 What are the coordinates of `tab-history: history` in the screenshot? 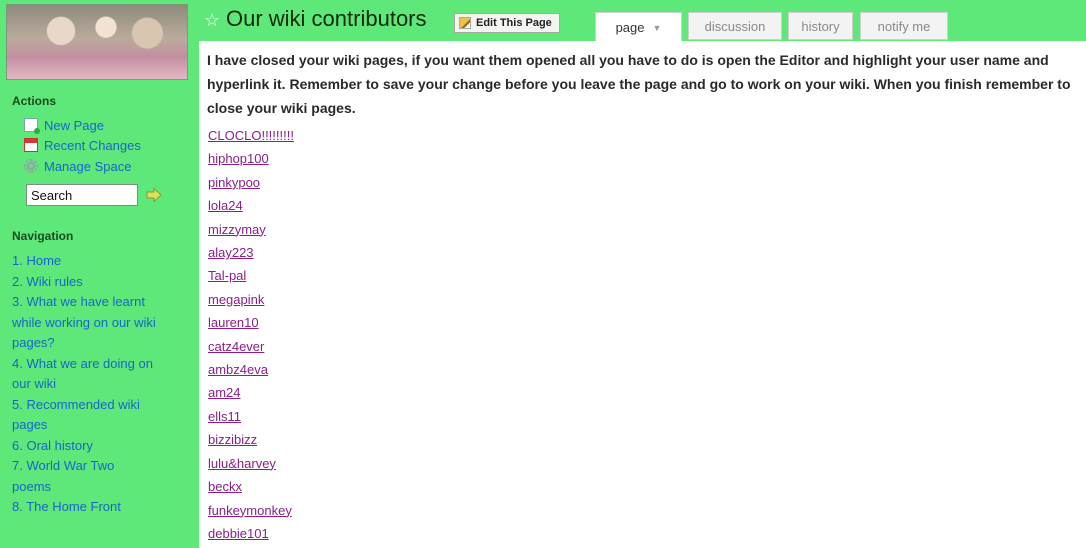 It's located at (820, 26).